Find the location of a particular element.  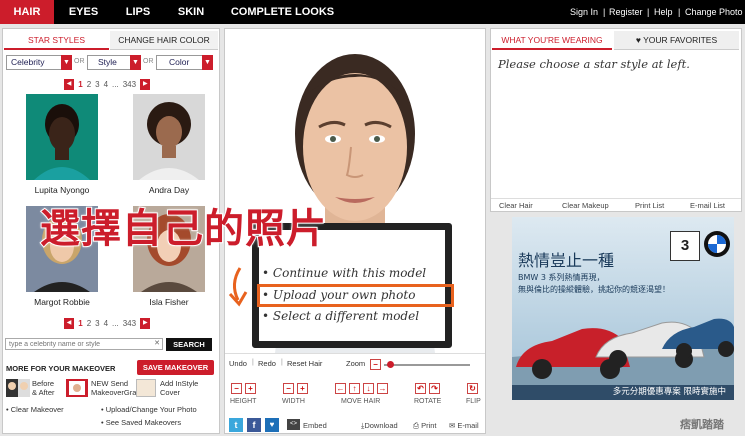

zoom-label: Zoom is located at coordinates (356, 363).